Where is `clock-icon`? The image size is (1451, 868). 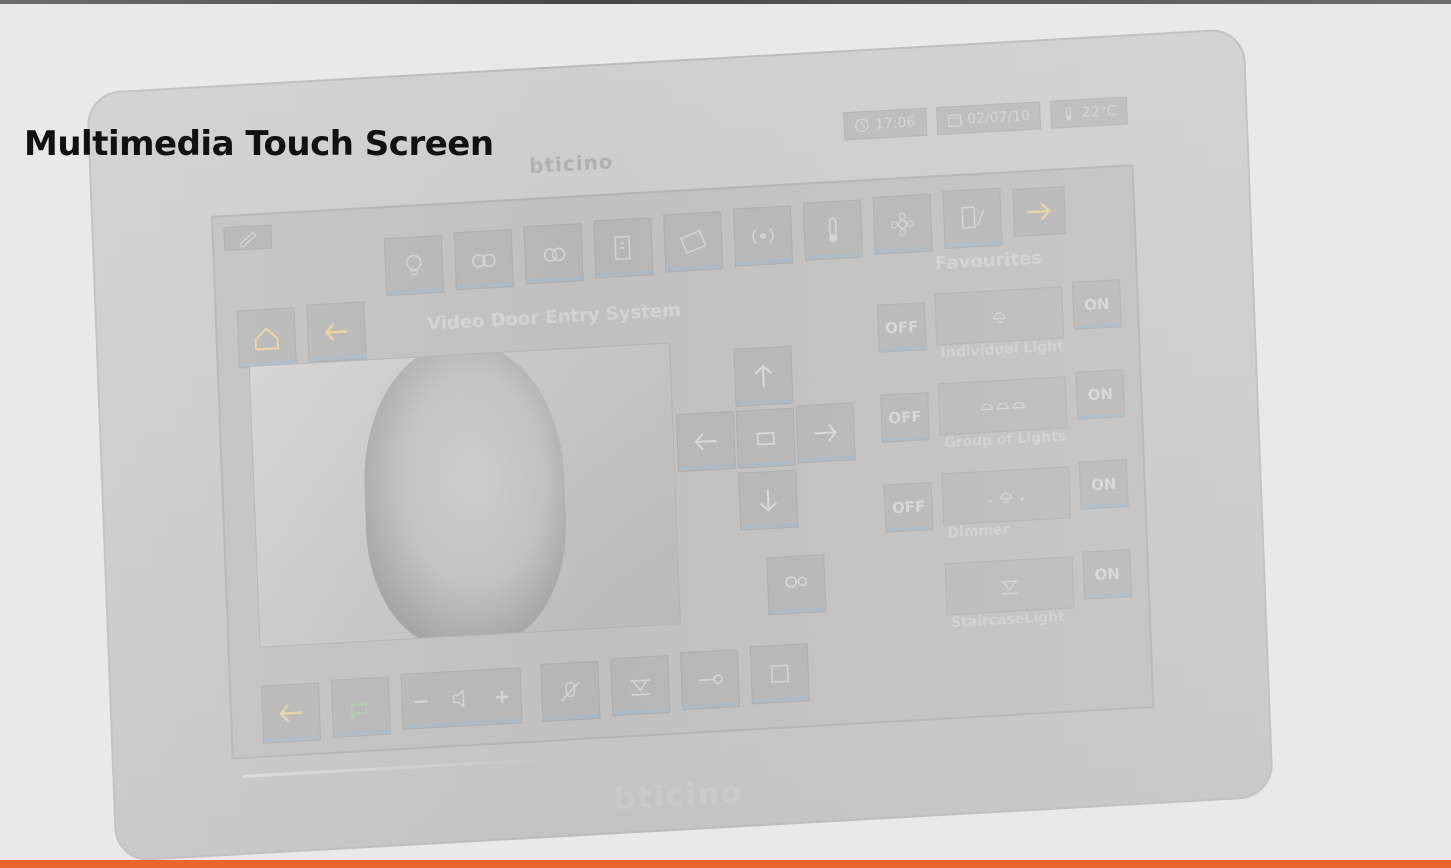
clock-icon is located at coordinates (862, 125).